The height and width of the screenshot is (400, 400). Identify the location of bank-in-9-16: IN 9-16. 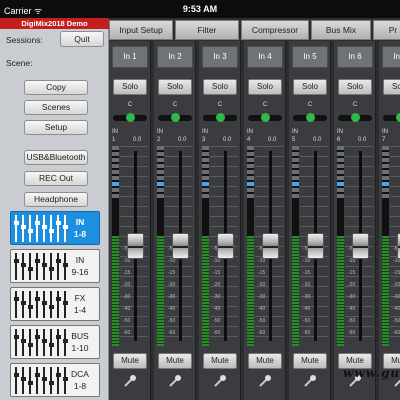
(55, 266).